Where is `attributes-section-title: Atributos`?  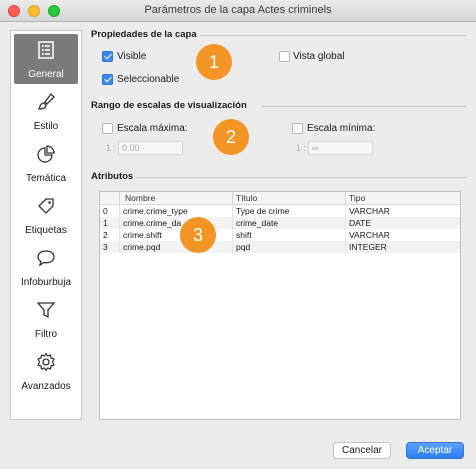 attributes-section-title: Atributos is located at coordinates (112, 176).